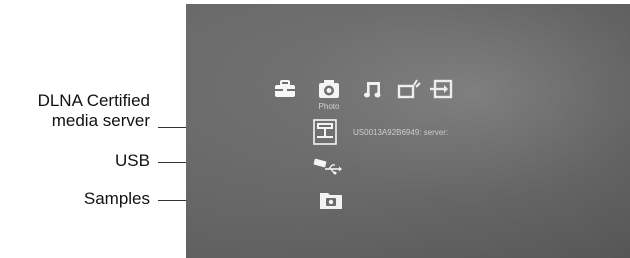 This screenshot has height=258, width=630. What do you see at coordinates (325, 132) in the screenshot?
I see `media-server-icon` at bounding box center [325, 132].